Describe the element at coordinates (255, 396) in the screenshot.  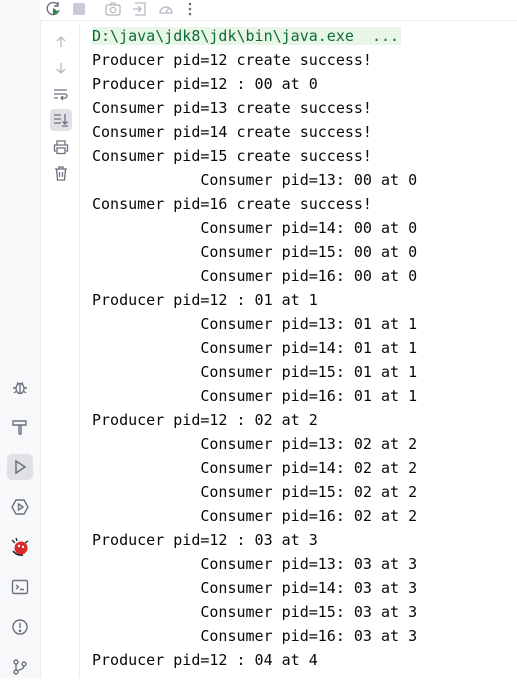
I see `output-line: Consumer pid=16: 01 at 1` at that location.